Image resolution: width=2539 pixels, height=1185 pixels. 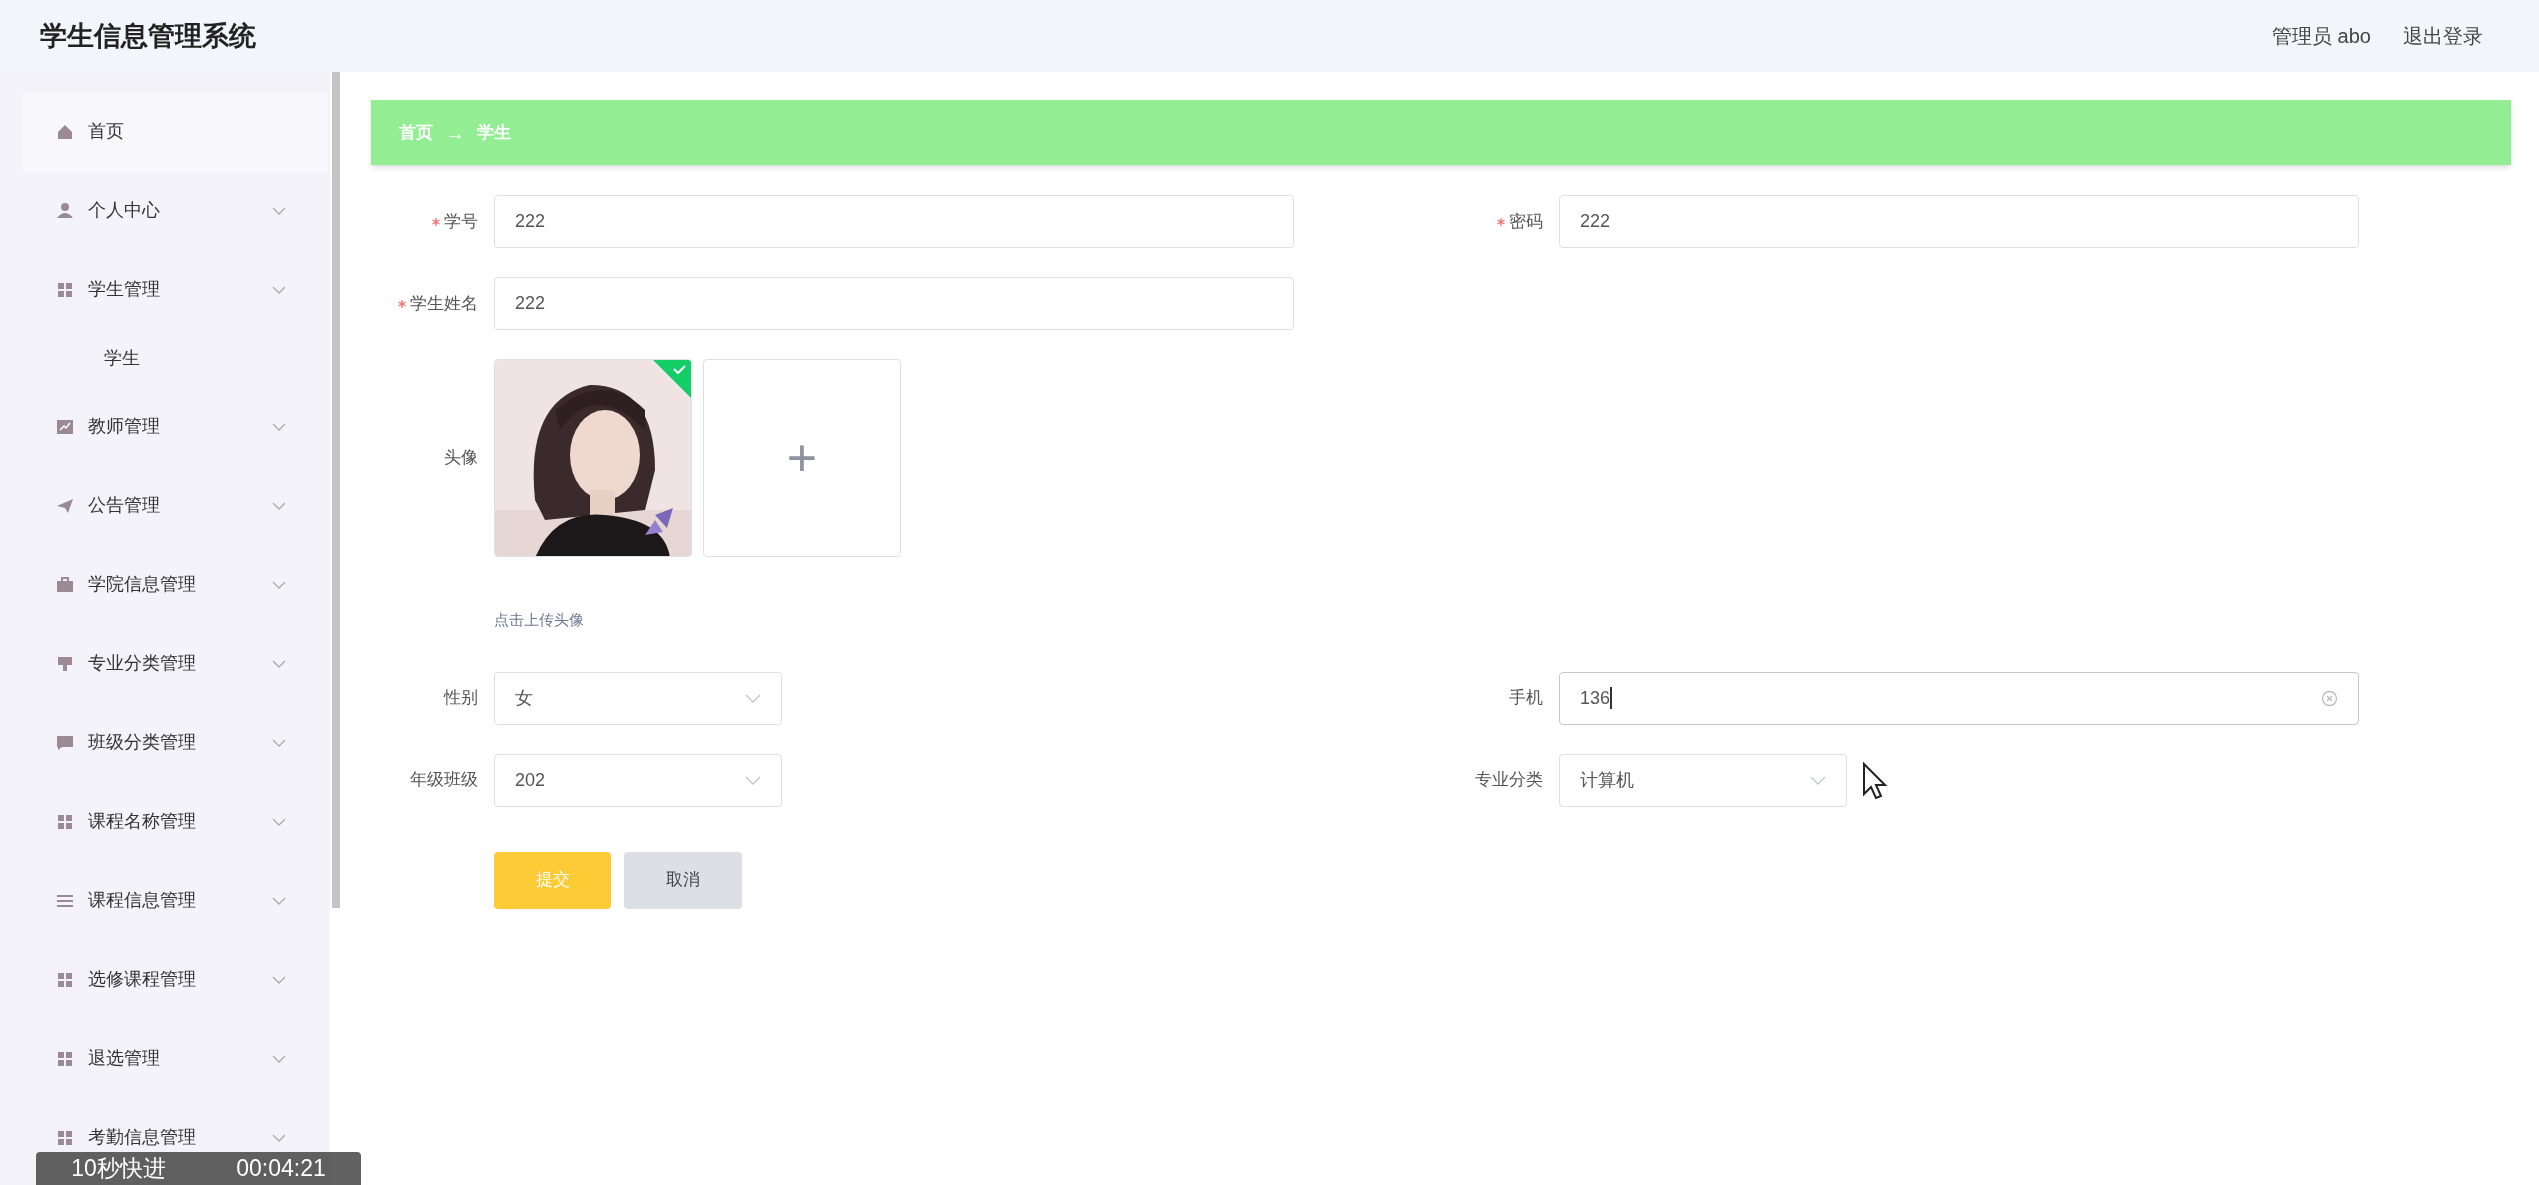 I want to click on skip-label: 10秒快进, so click(x=118, y=1168).